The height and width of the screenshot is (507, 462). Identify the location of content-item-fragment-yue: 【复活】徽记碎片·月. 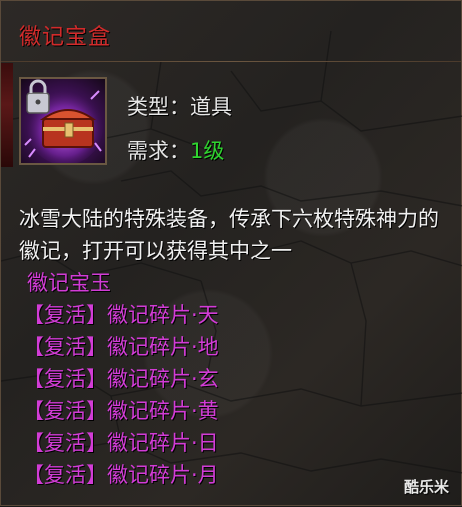
(121, 475).